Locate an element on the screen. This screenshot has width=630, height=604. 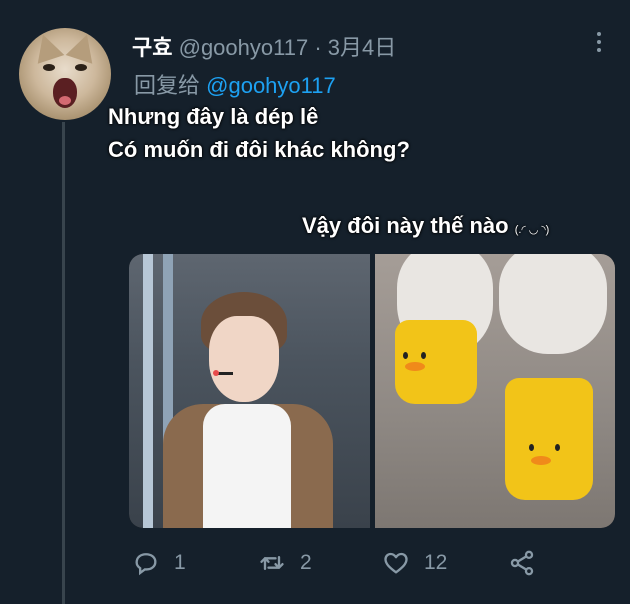
reply-button: 1 is located at coordinates (159, 563).